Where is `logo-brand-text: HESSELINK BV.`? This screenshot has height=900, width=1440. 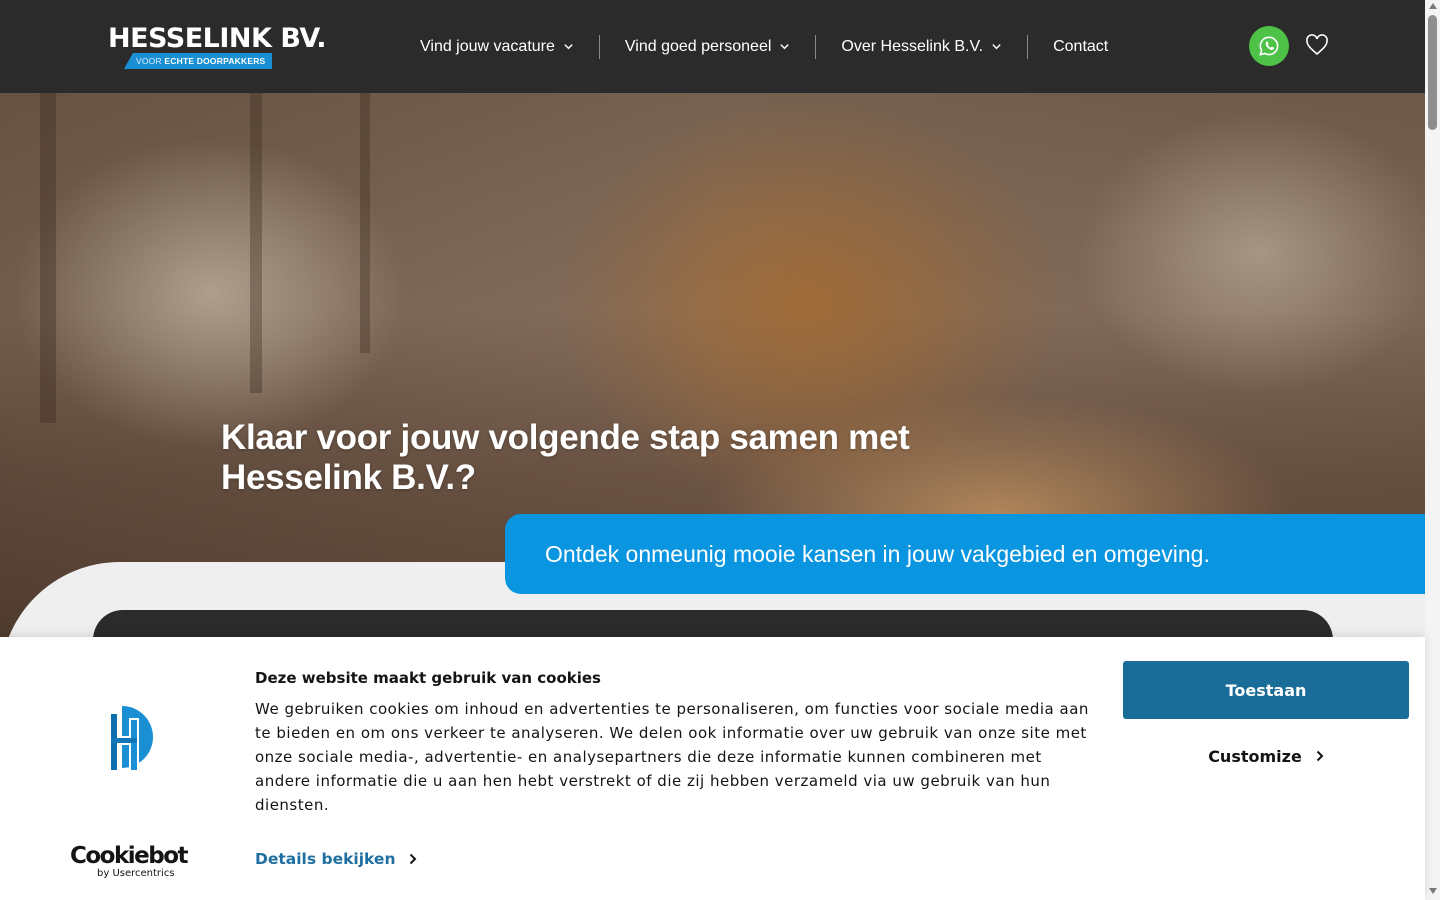
logo-brand-text: HESSELINK BV. is located at coordinates (217, 38).